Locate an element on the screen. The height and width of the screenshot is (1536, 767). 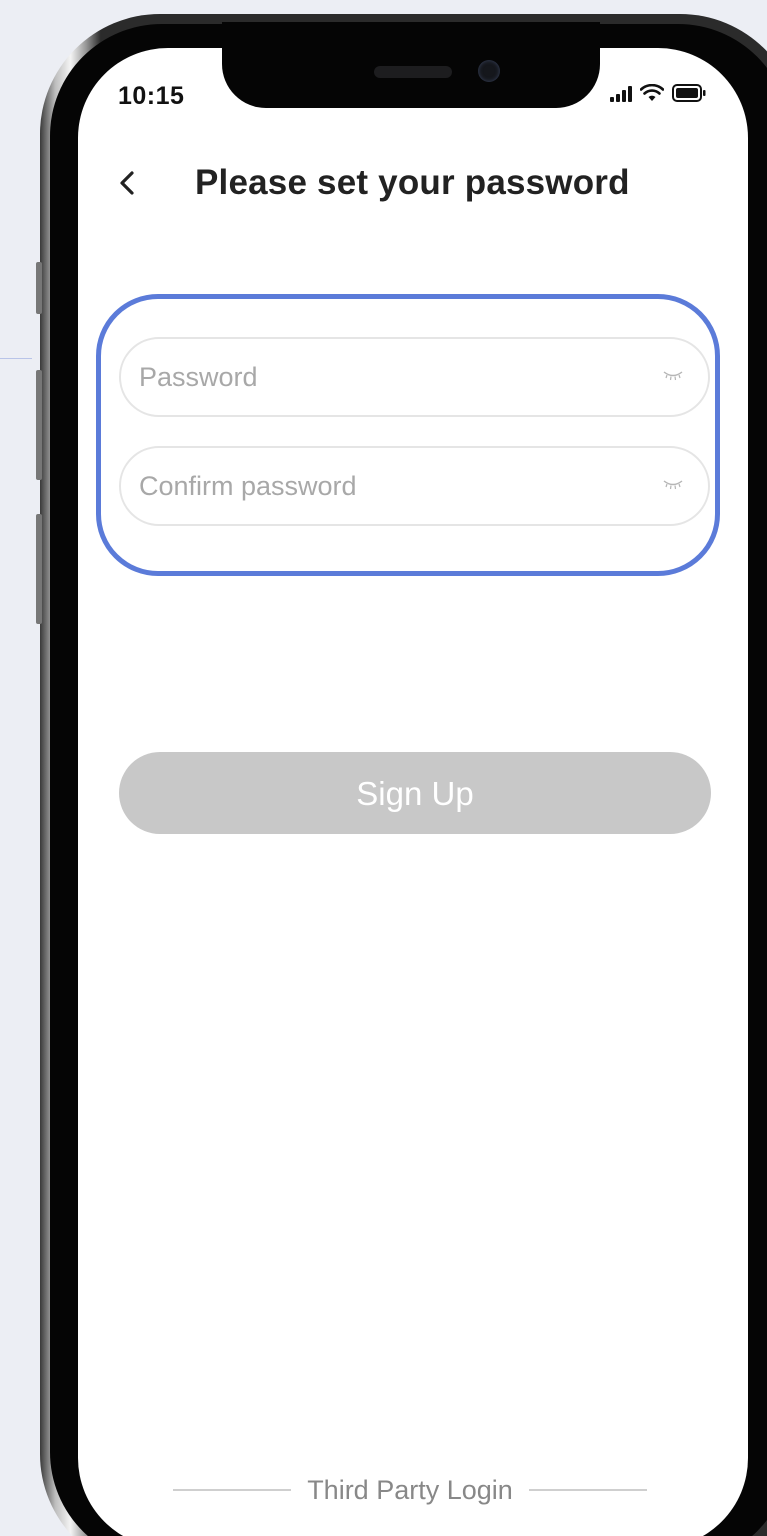
status-icons is located at coordinates (658, 93).